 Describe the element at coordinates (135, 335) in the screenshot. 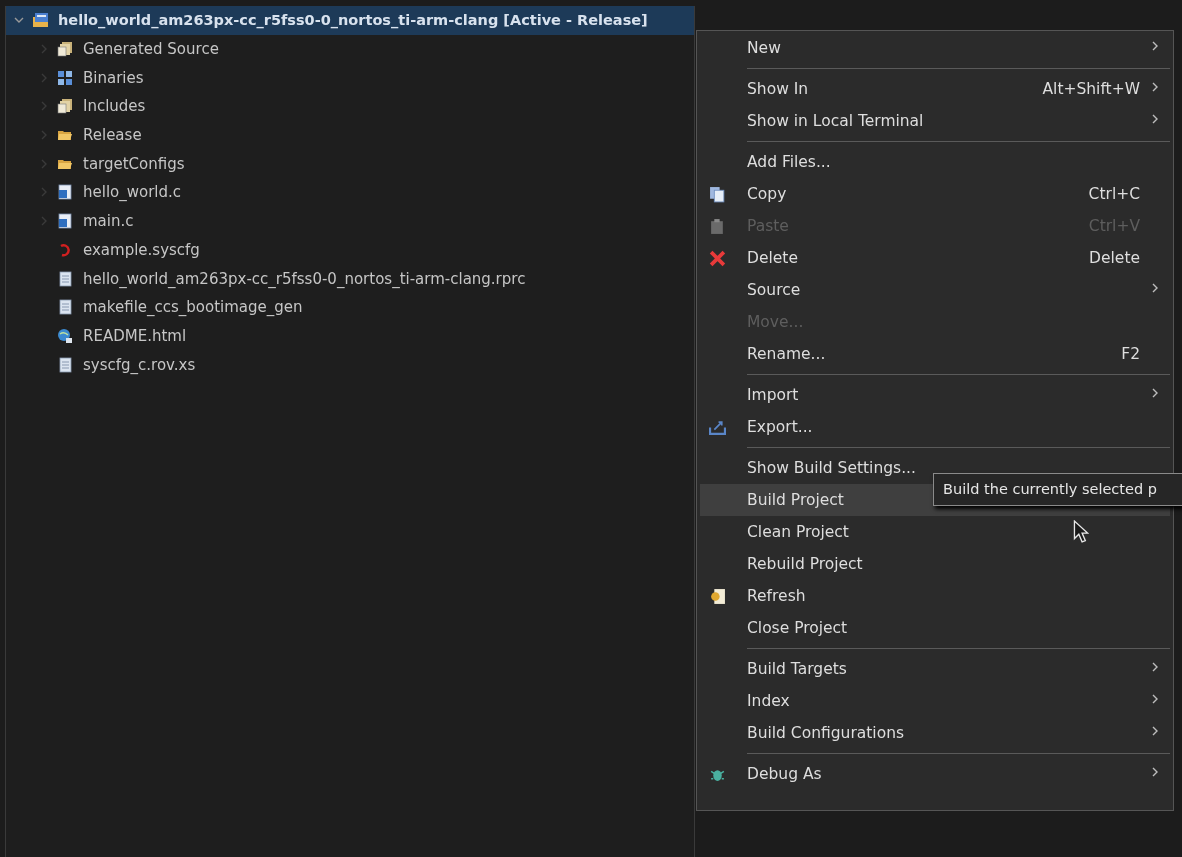

I see `tree-item-label: README.html` at that location.